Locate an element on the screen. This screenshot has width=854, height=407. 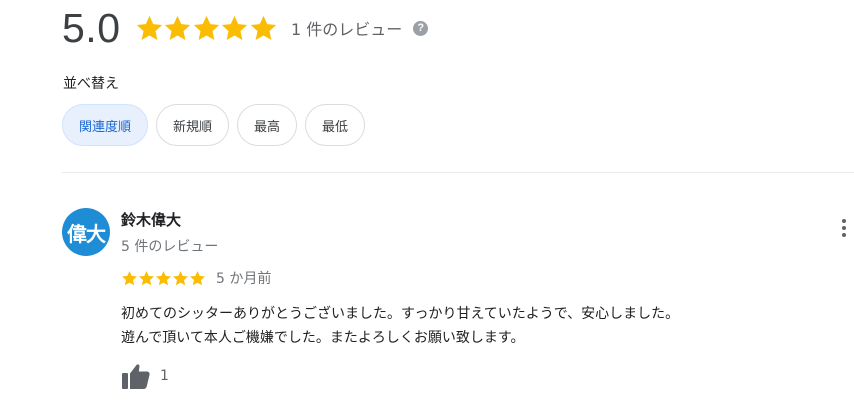
sort-chip-lowest: 最低 is located at coordinates (335, 125).